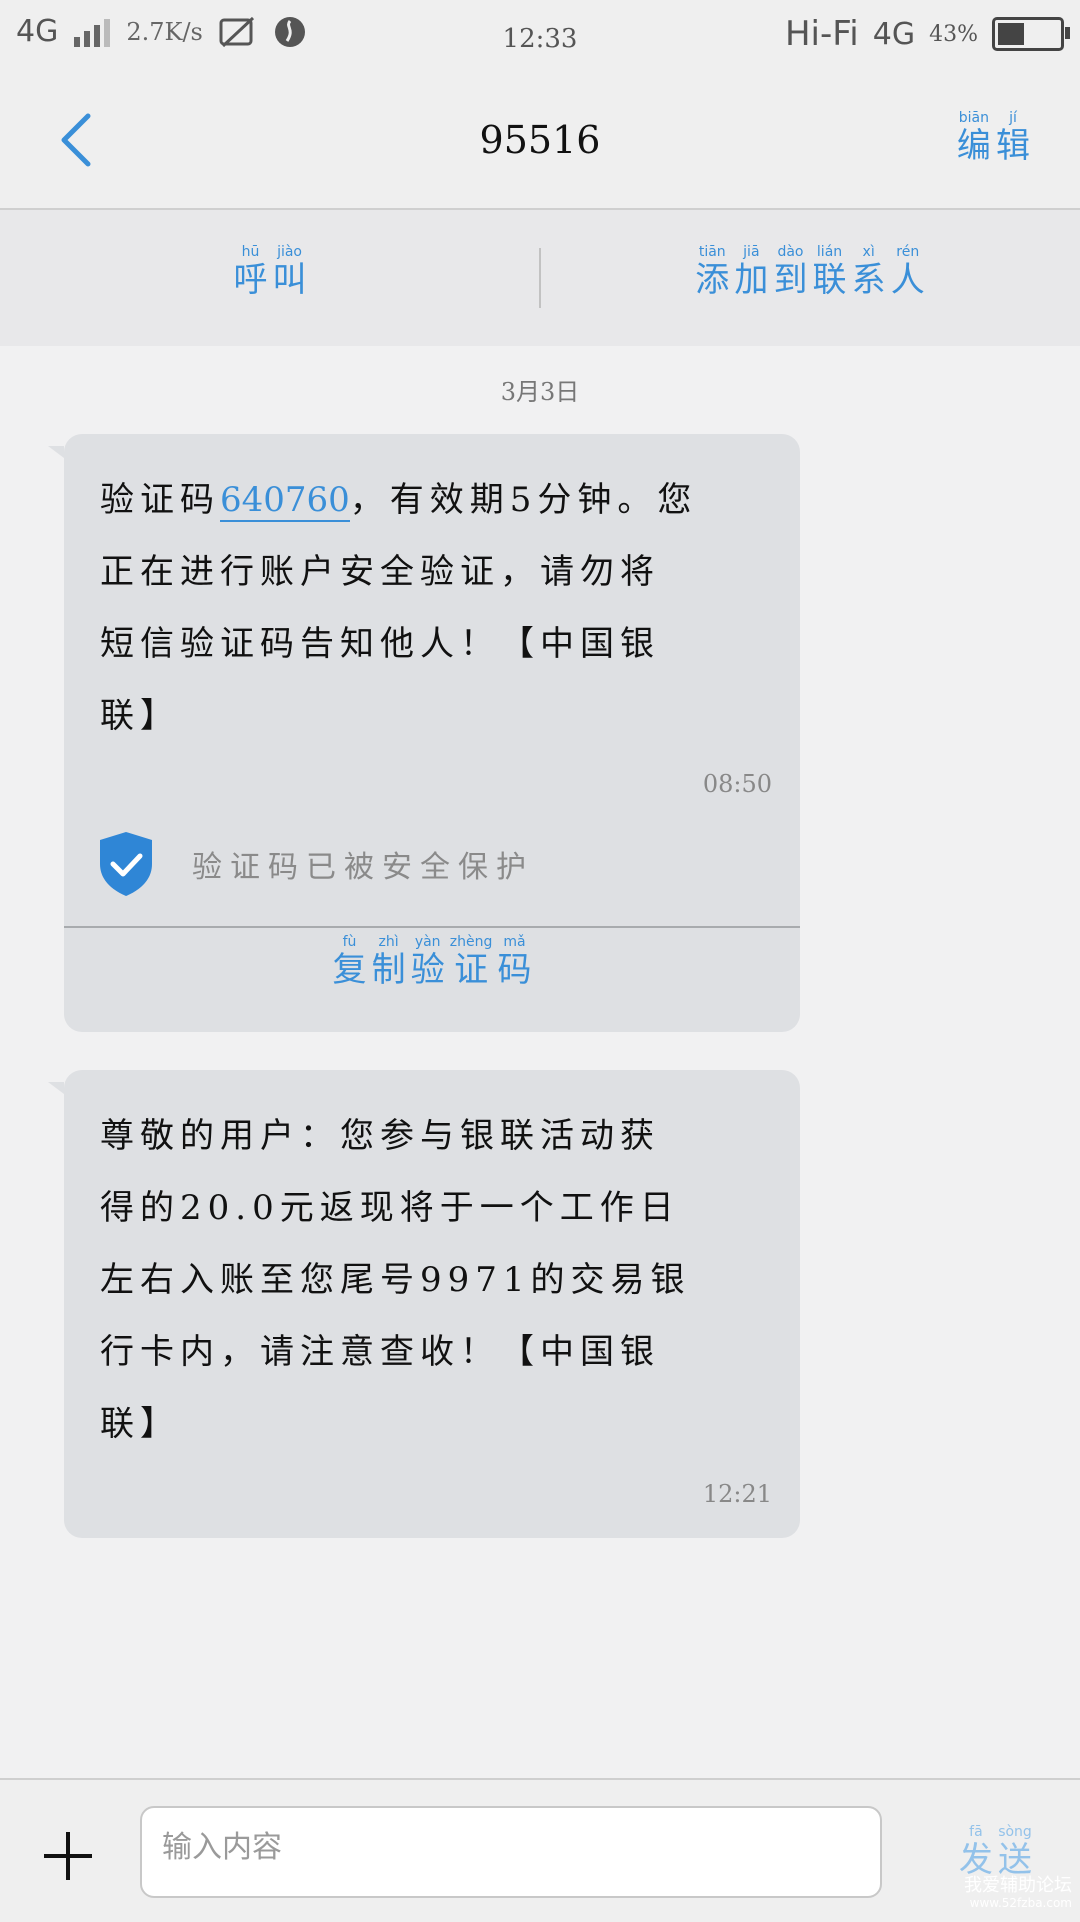 This screenshot has width=1080, height=1922. I want to click on verification-code-link: 640760, so click(285, 501).